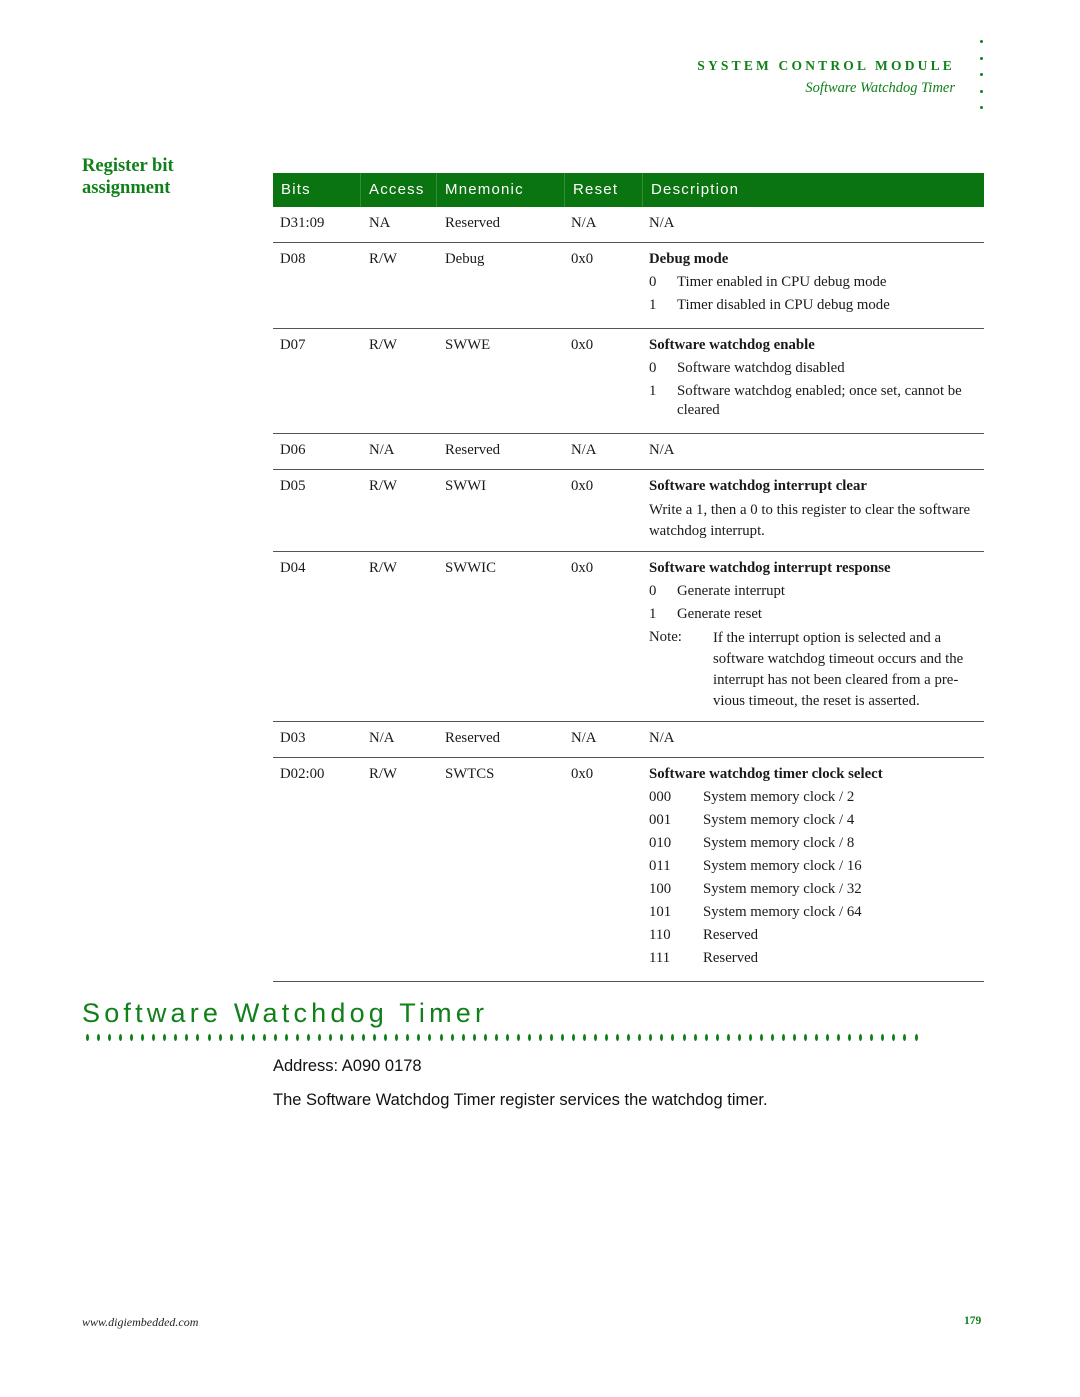  Describe the element at coordinates (293, 450) in the screenshot. I see `cell-bits: D06` at that location.